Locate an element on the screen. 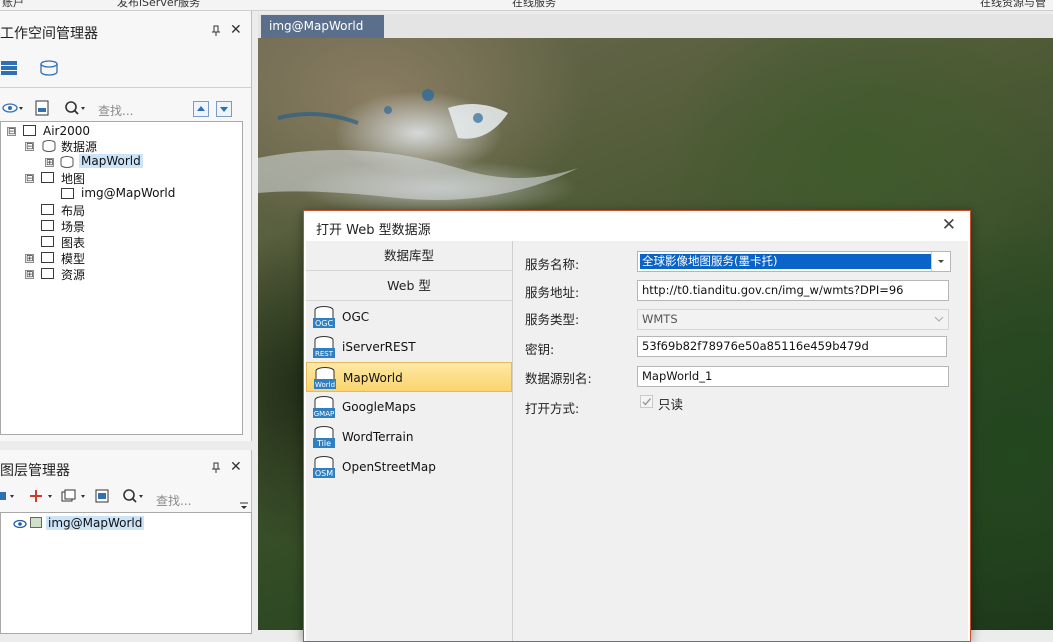 Image resolution: width=1053 pixels, height=642 pixels. web-item-iserverrest: REST iServerREST is located at coordinates (409, 347).